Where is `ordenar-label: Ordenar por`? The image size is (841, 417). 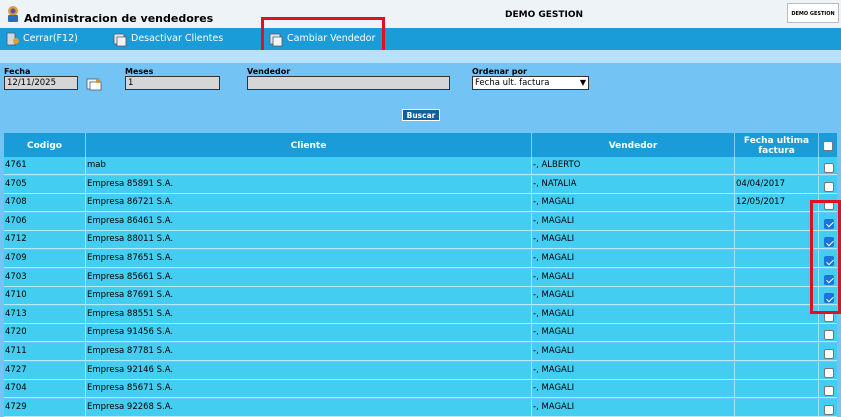
ordenar-label: Ordenar por is located at coordinates (499, 71).